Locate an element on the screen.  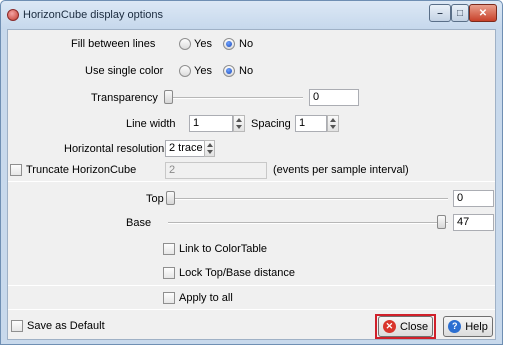
link-colortable-checkbox is located at coordinates (169, 249).